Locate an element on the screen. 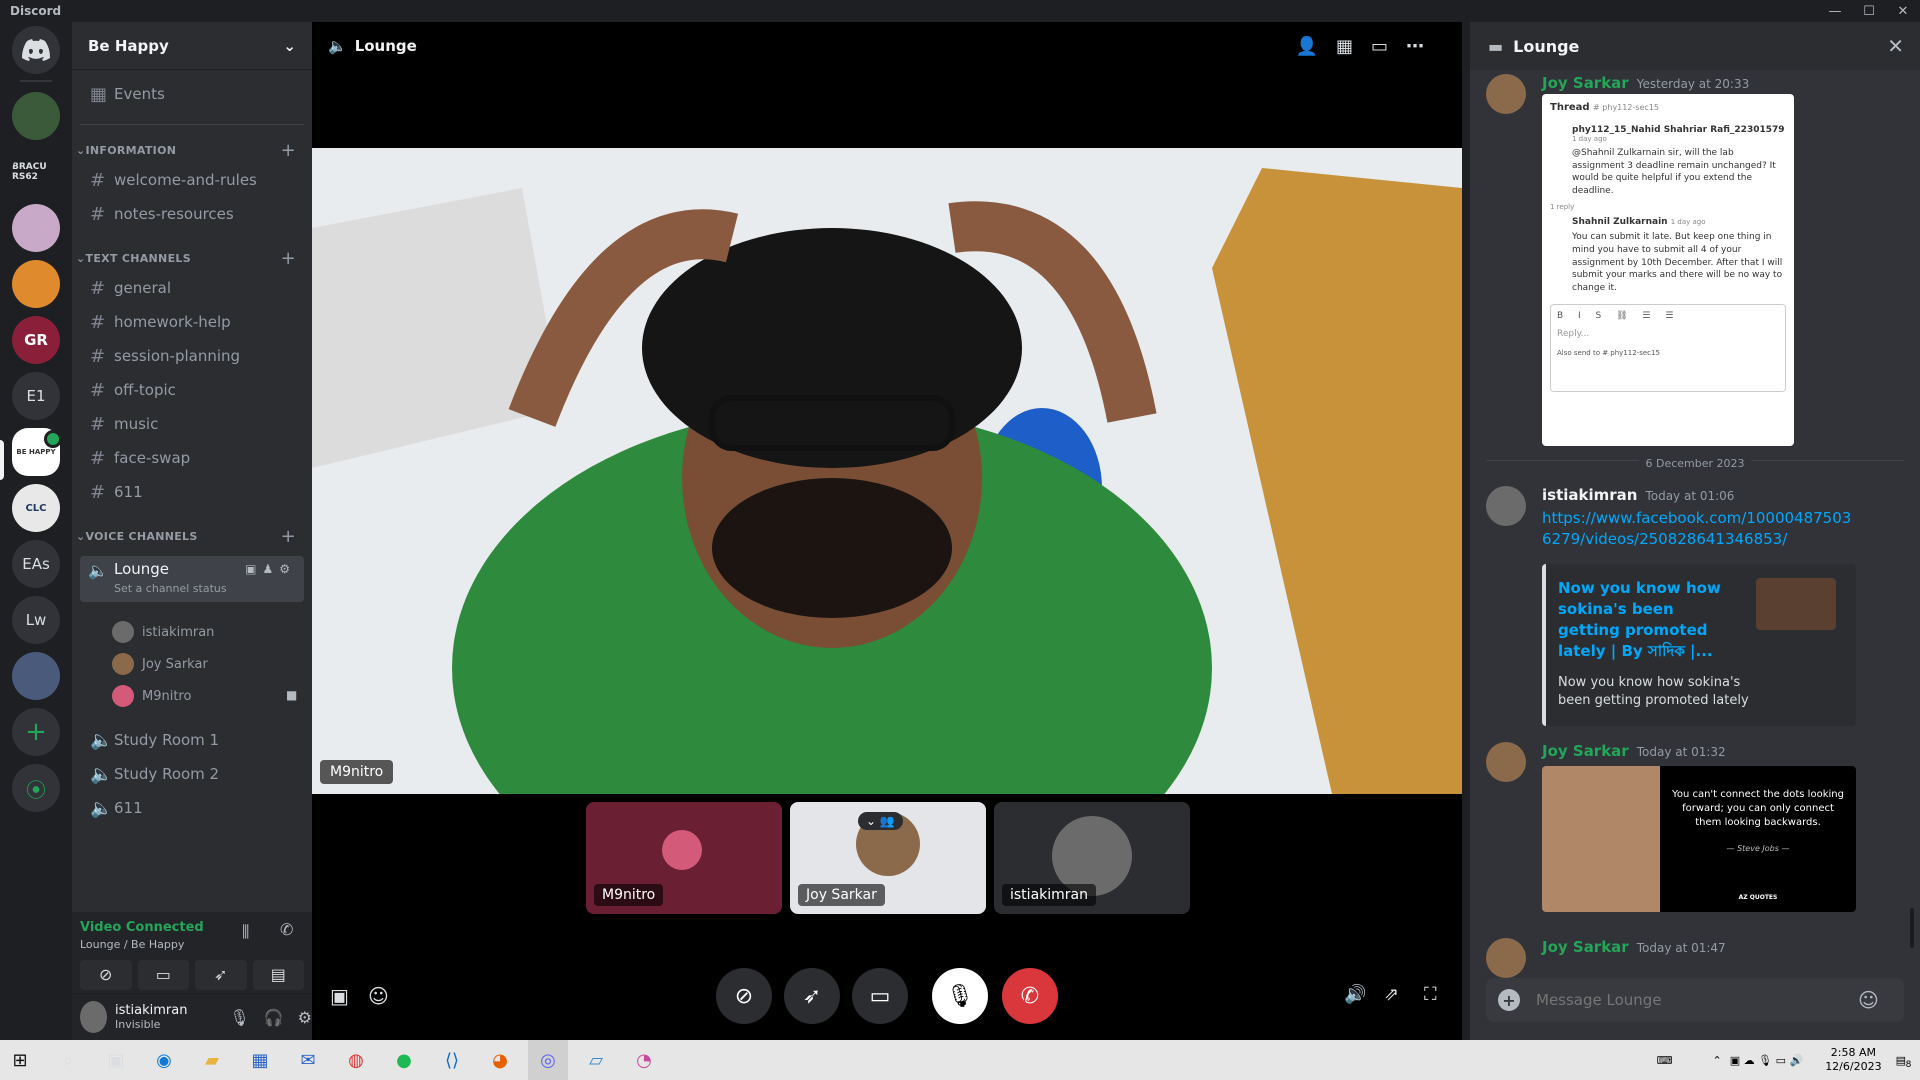  microphone-icon: 🎙 is located at coordinates (239, 1017).